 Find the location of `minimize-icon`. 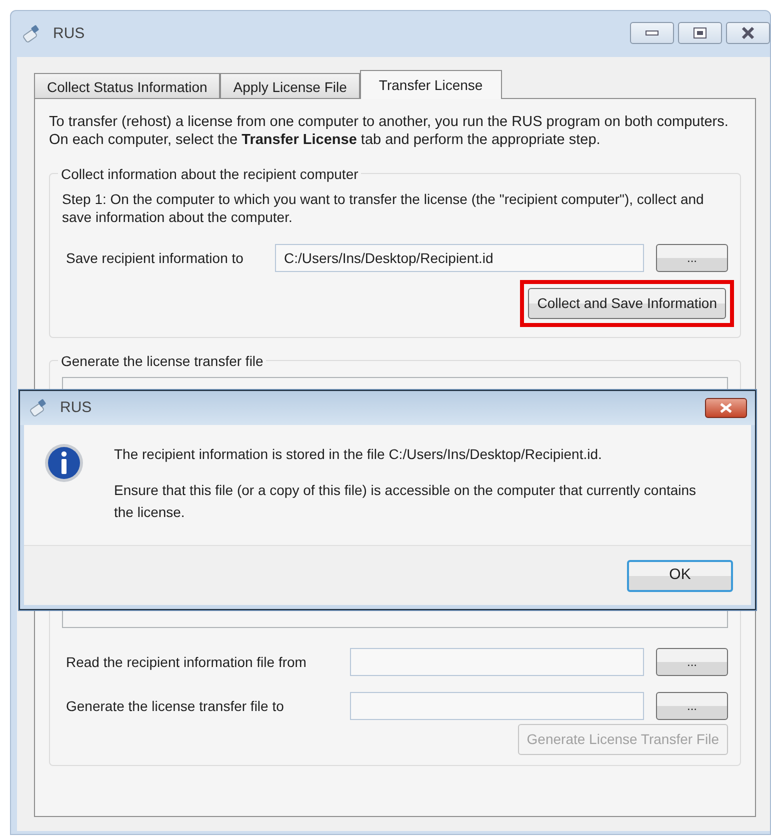

minimize-icon is located at coordinates (652, 33).